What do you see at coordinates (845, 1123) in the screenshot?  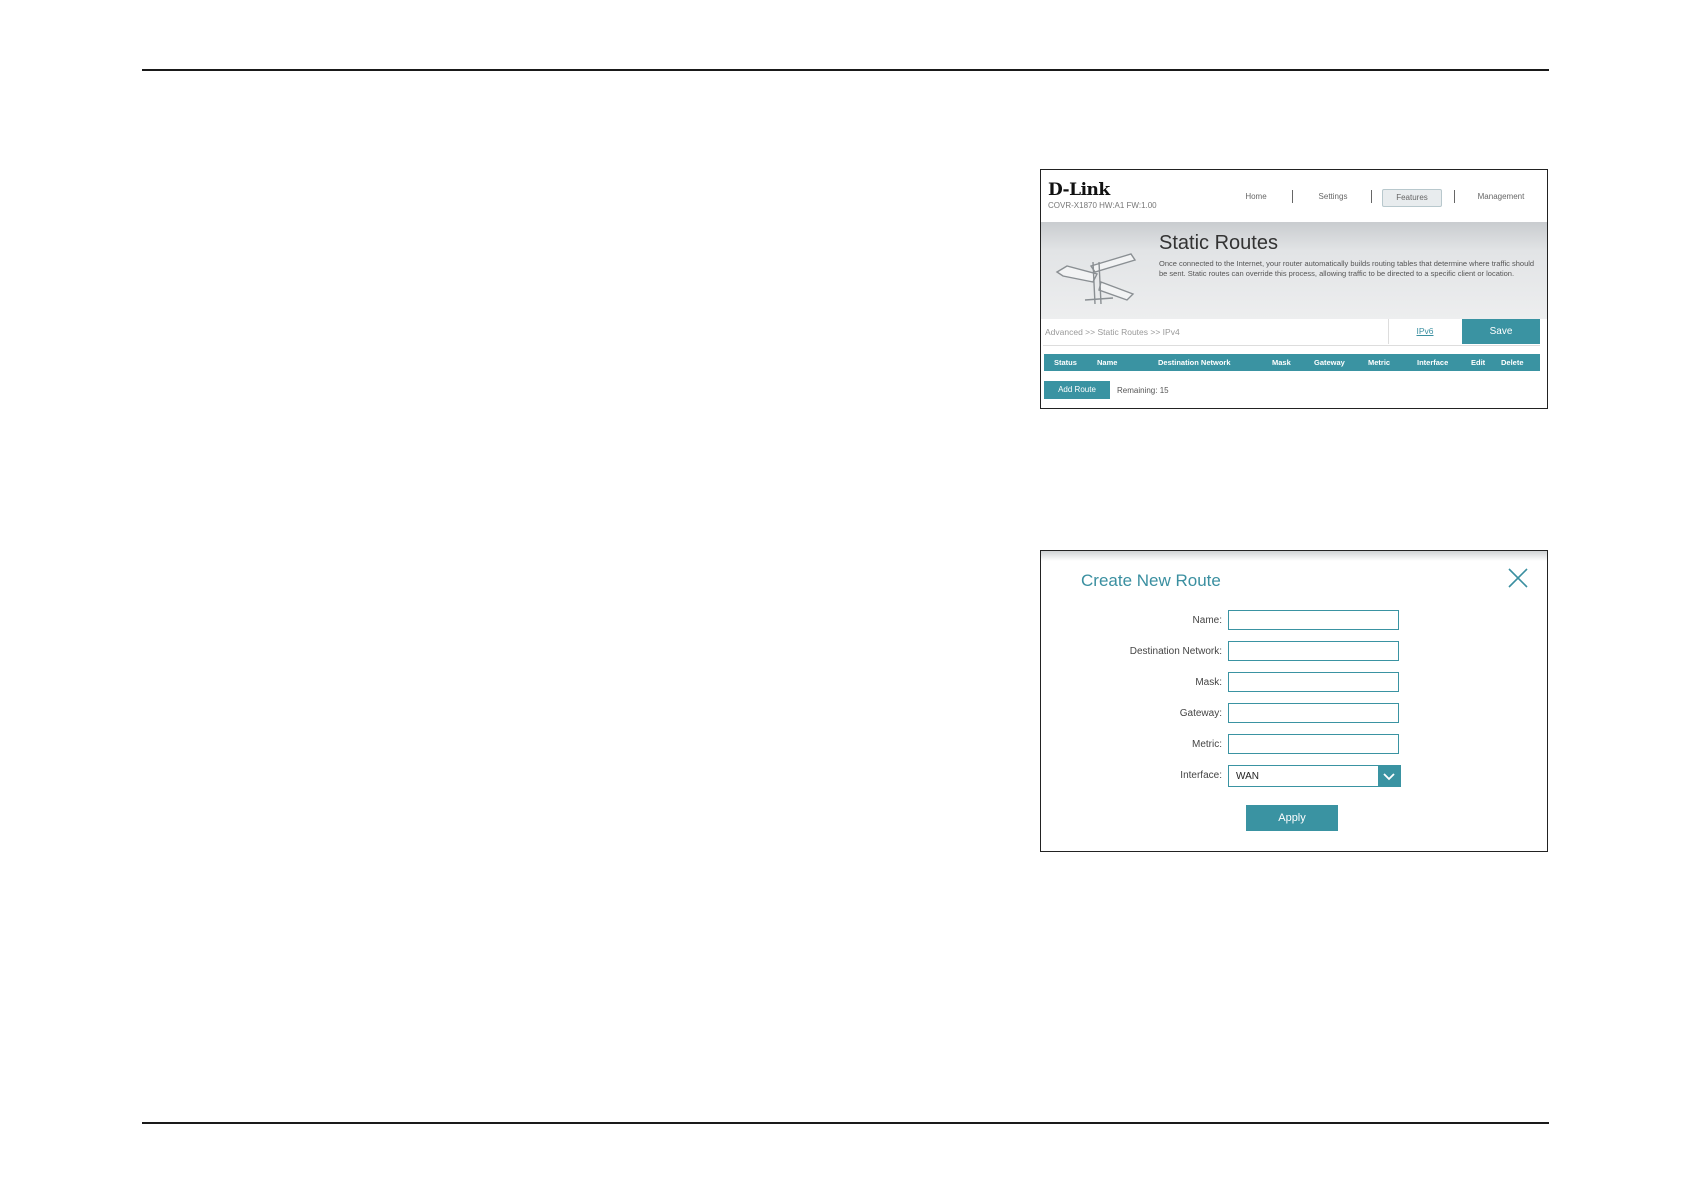 I see `page-bottom-rule` at bounding box center [845, 1123].